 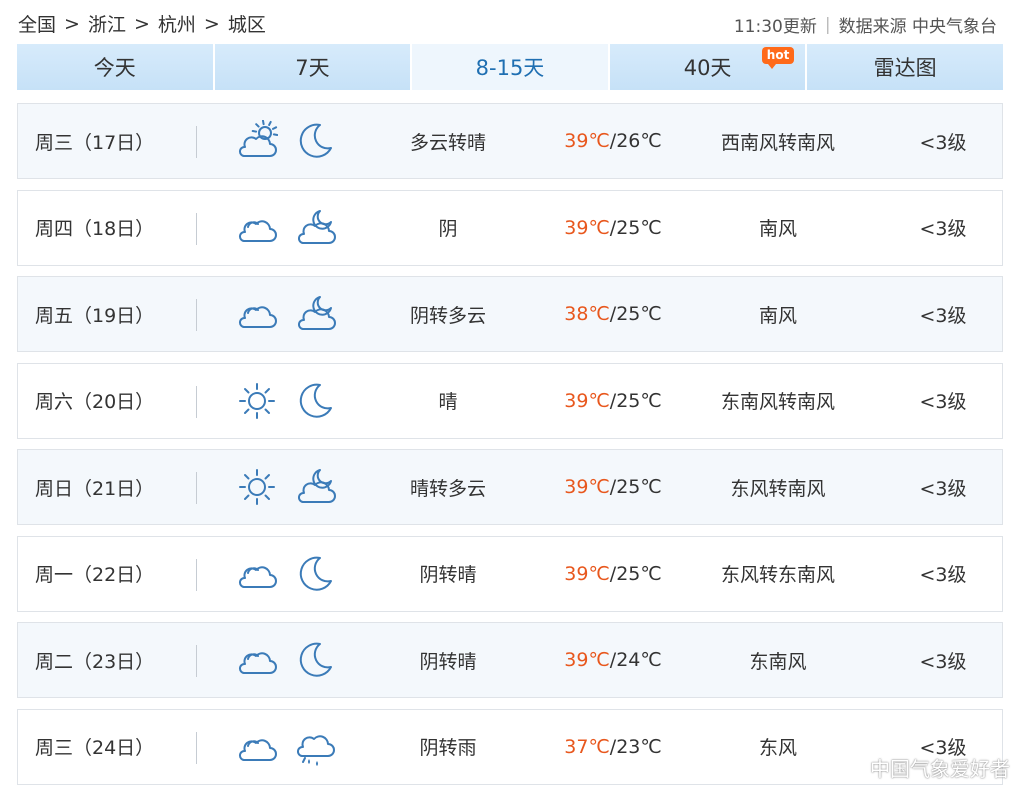 I want to click on rain-icon, so click(x=315, y=750).